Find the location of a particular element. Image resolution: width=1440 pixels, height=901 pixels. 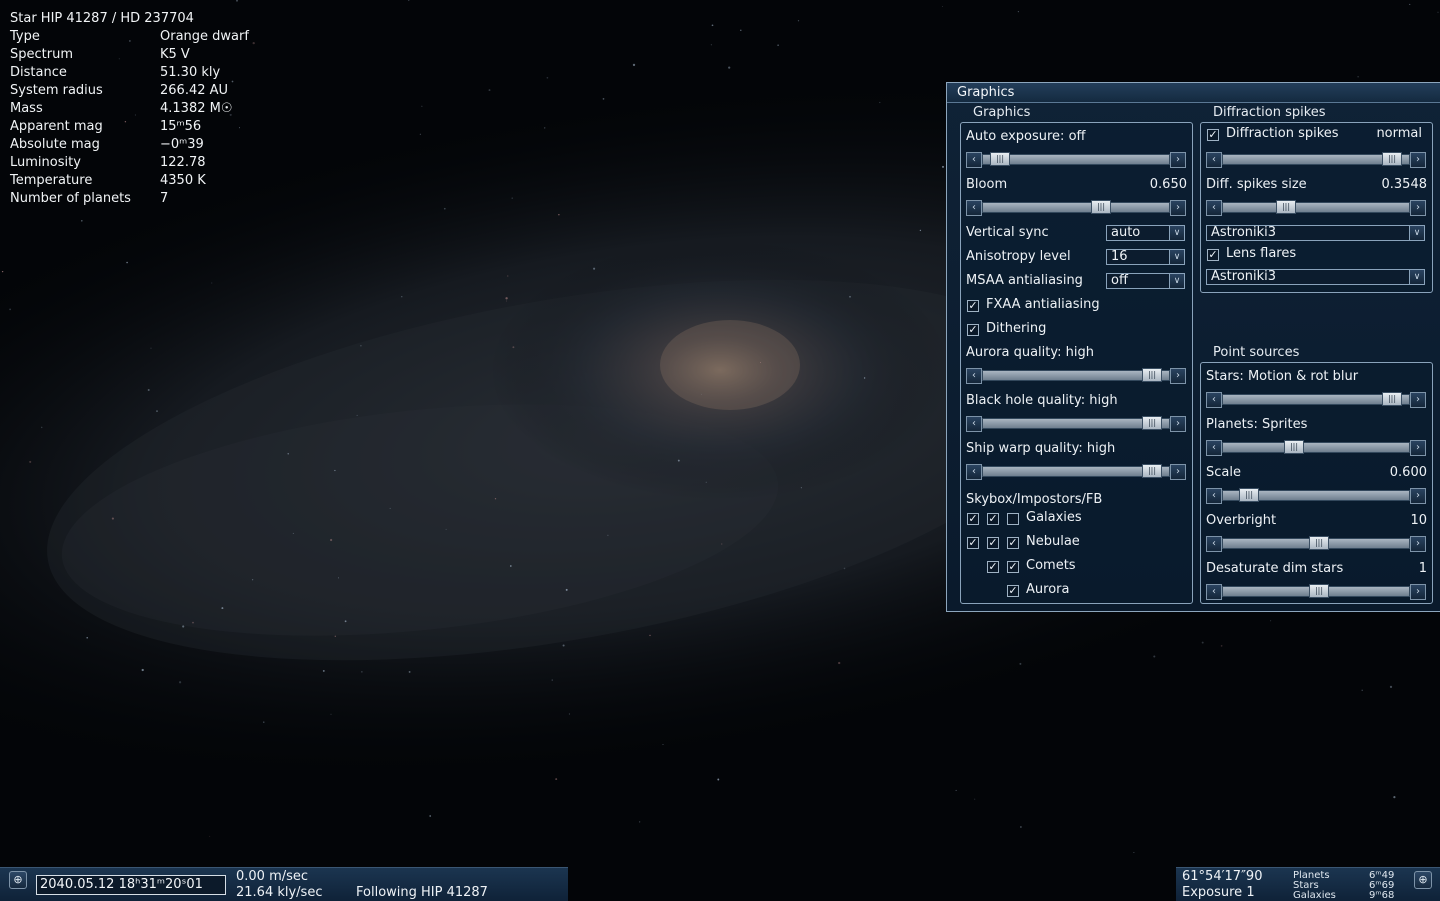

overbright-slider: ‹ ||| › is located at coordinates (1316, 544).